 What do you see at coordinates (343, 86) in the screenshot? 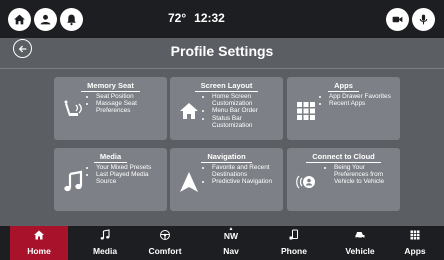
I see `tile-title: Apps` at bounding box center [343, 86].